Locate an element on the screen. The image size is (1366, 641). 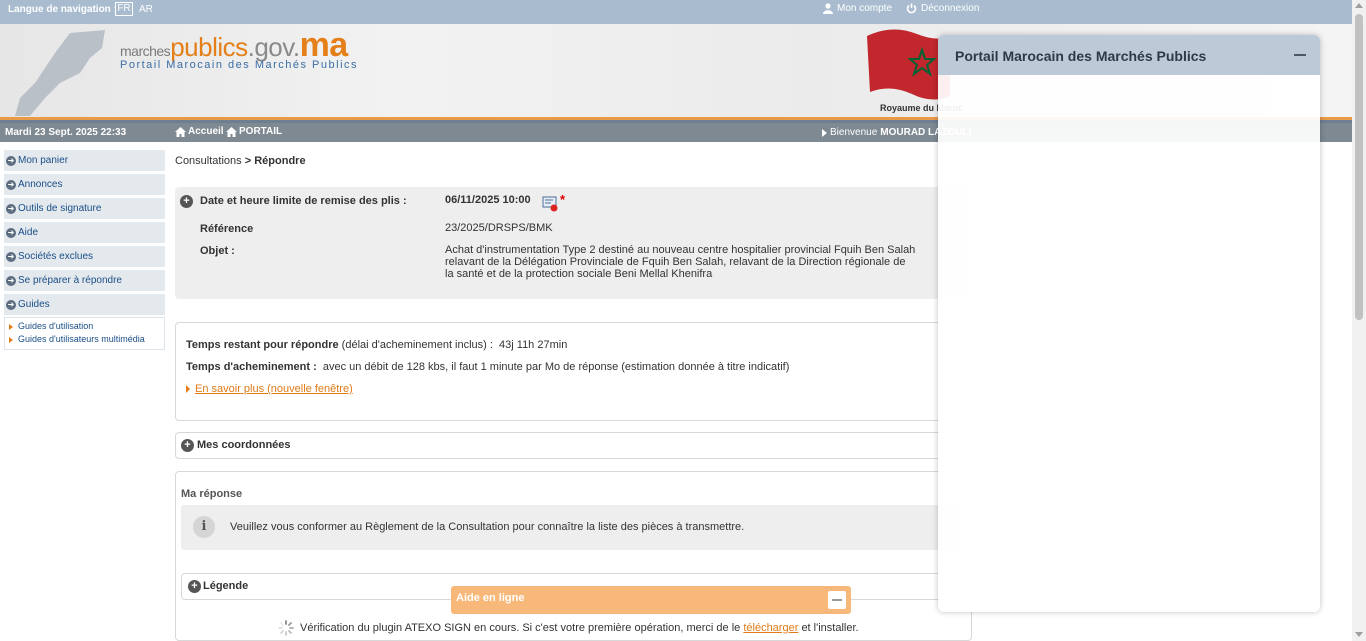
sidebar-item-label: Mon panier is located at coordinates (43, 160).